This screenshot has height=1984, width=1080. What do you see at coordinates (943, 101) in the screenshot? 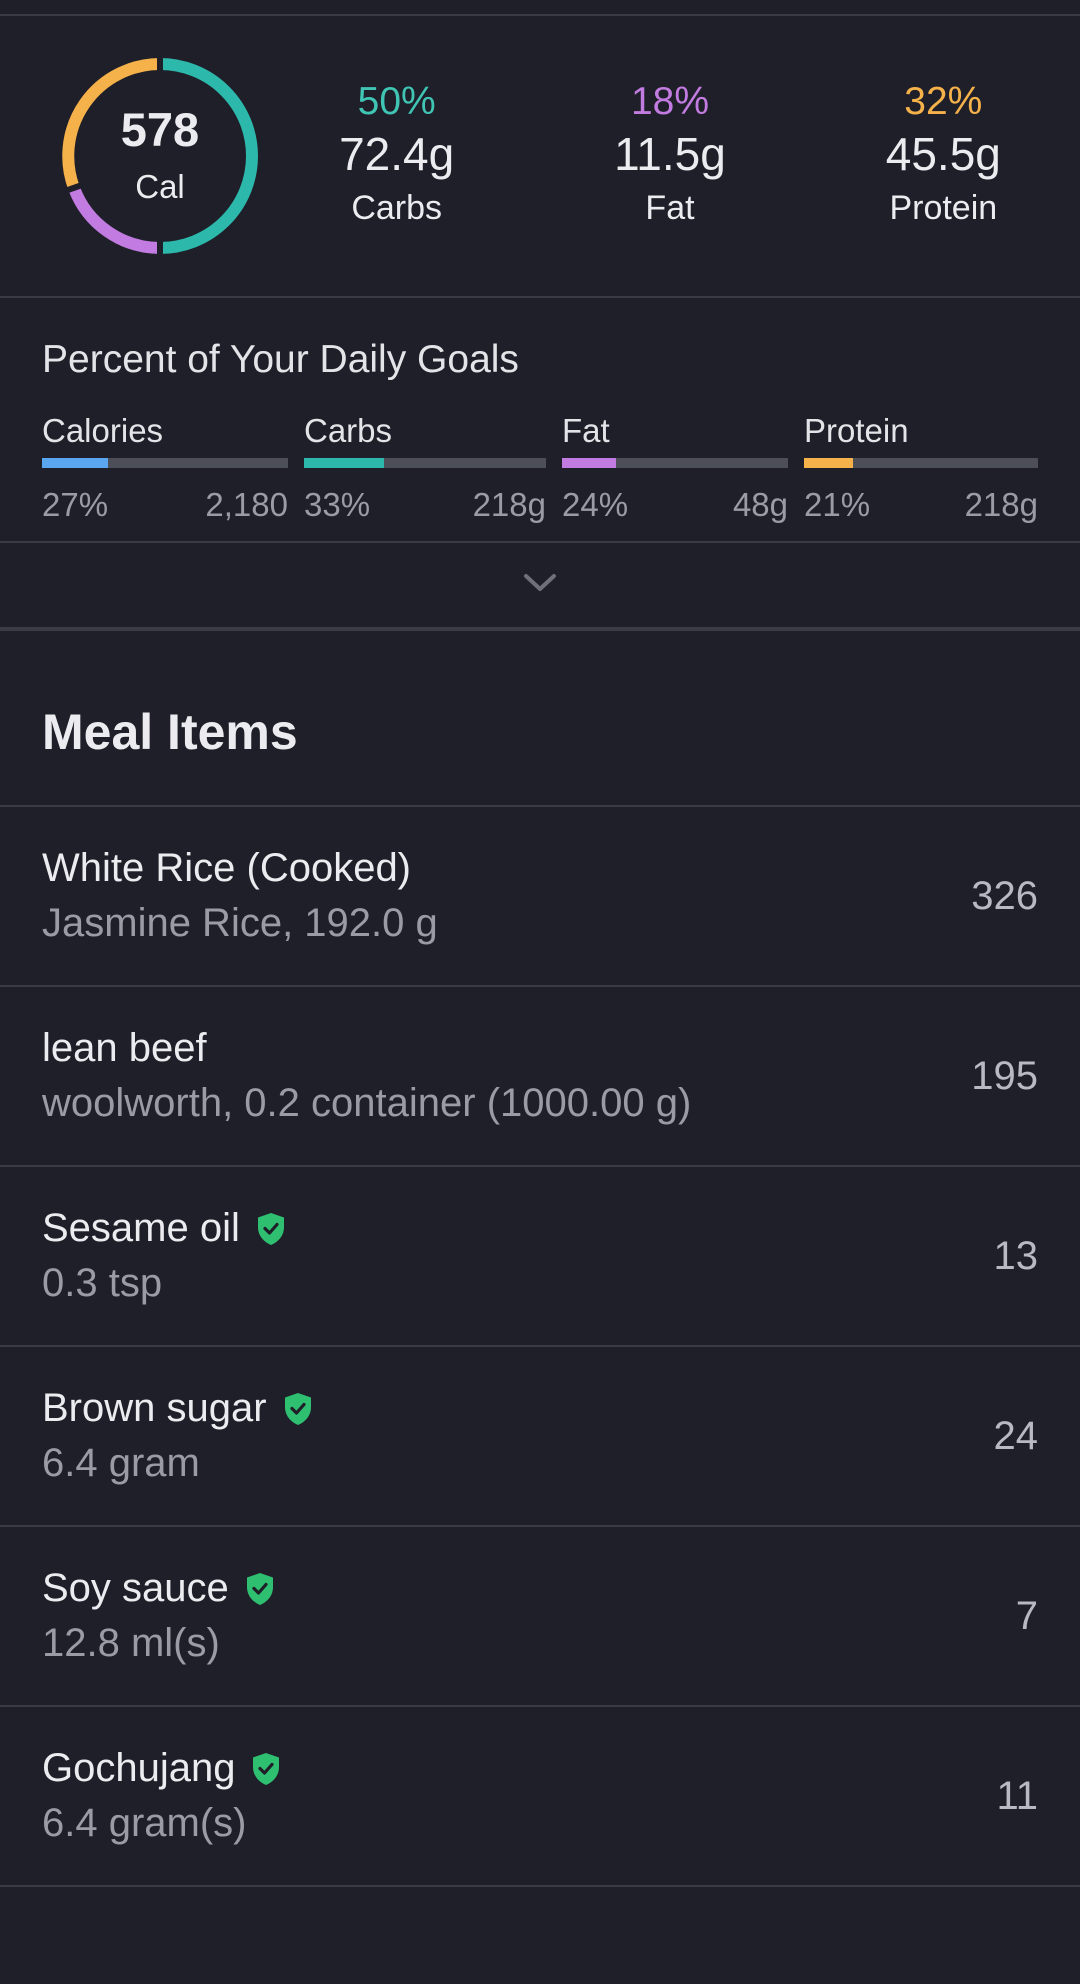
I see `macro-protein-percent: 32%` at bounding box center [943, 101].